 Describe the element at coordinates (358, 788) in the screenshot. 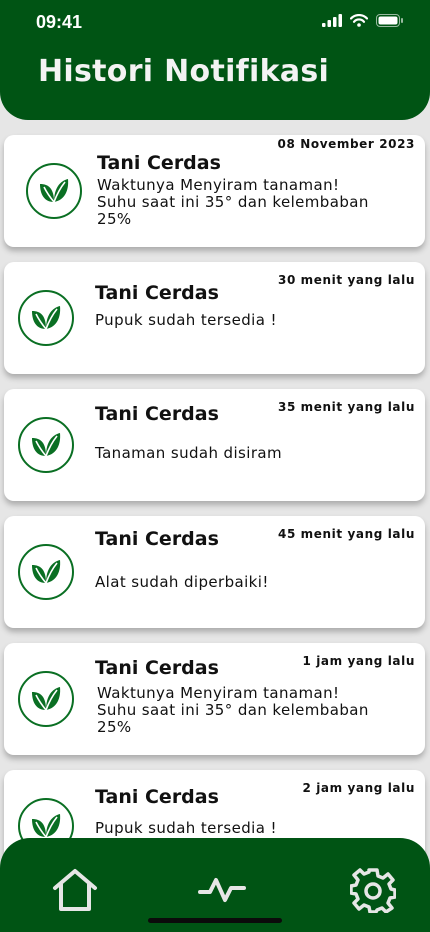

I see `notification-time: 2 jam yang lalu` at that location.